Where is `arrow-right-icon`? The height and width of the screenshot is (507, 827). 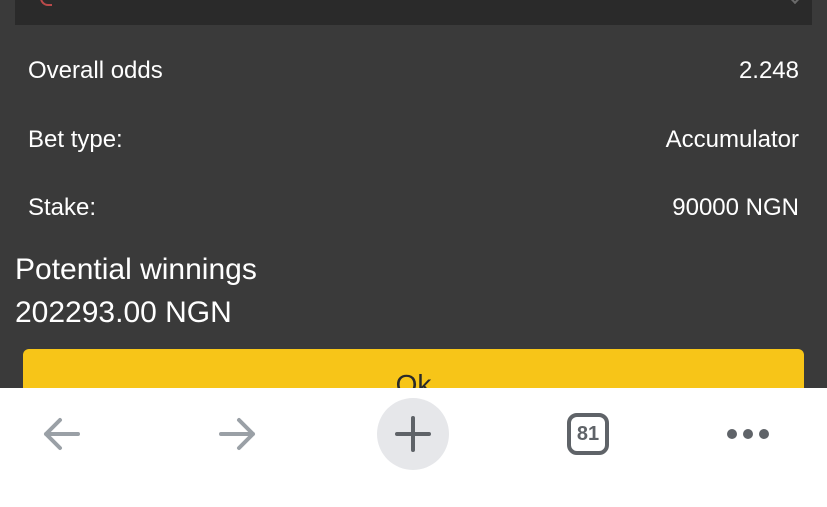
arrow-right-icon is located at coordinates (237, 434).